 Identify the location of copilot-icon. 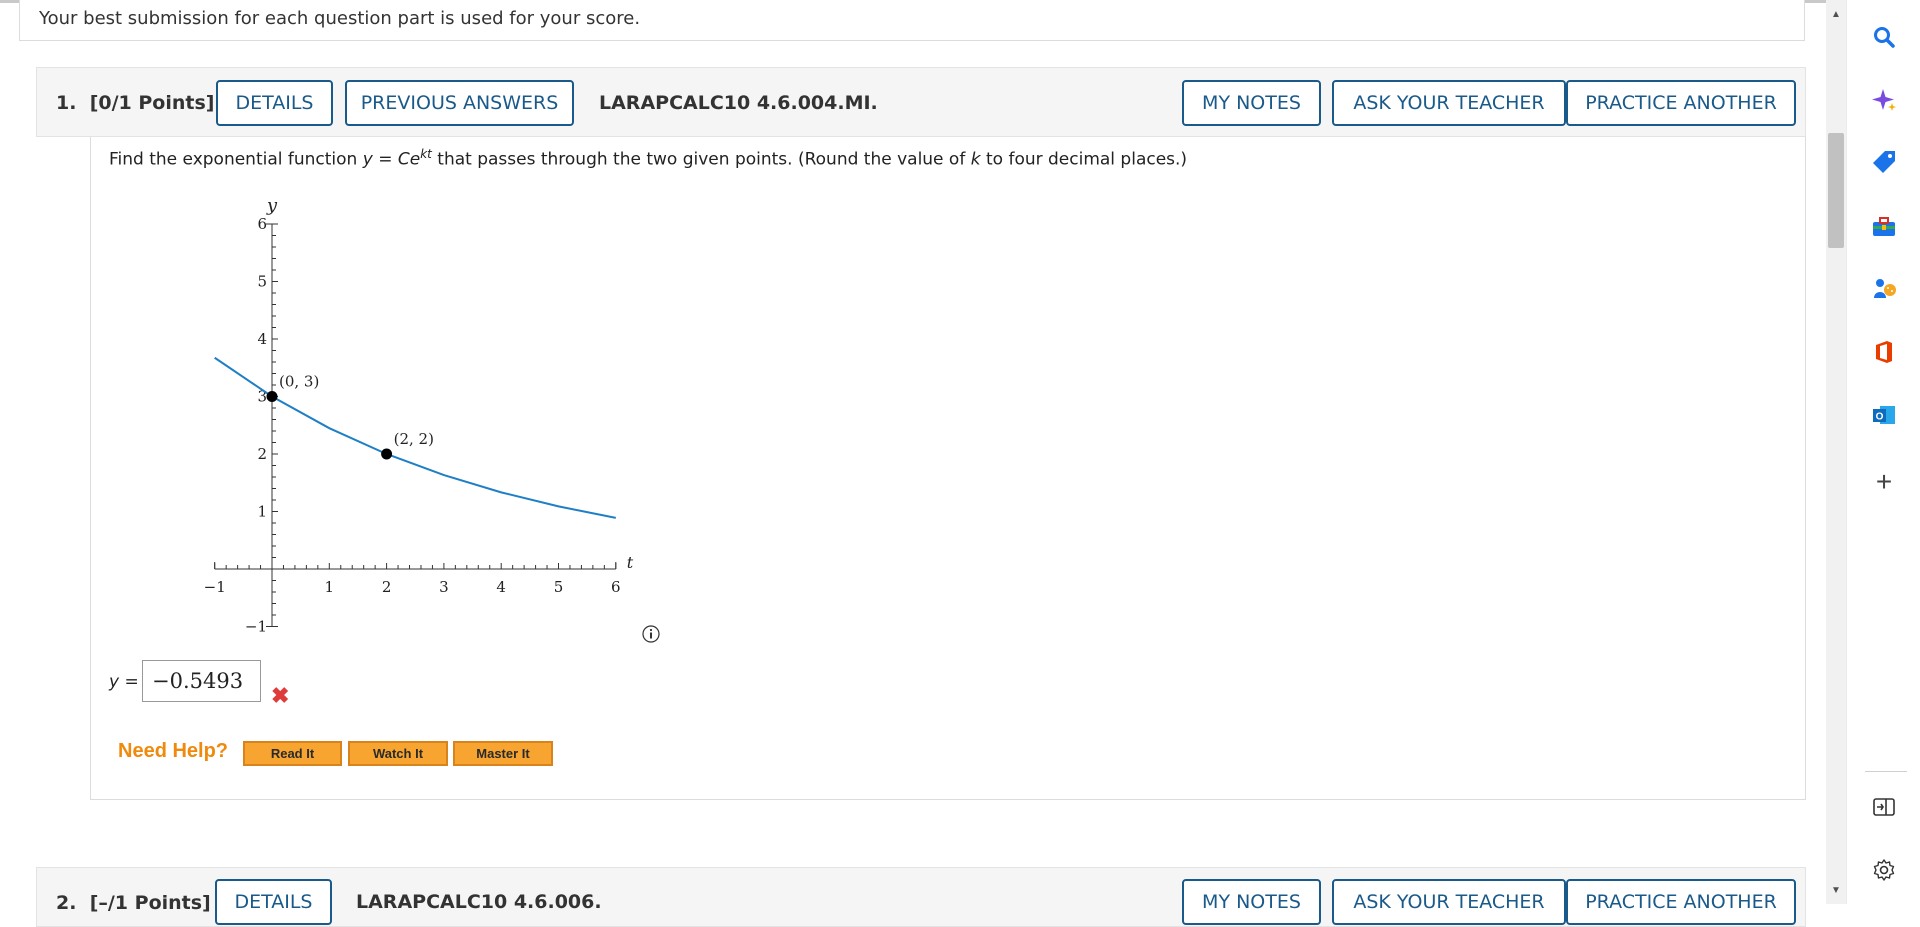
(1884, 100).